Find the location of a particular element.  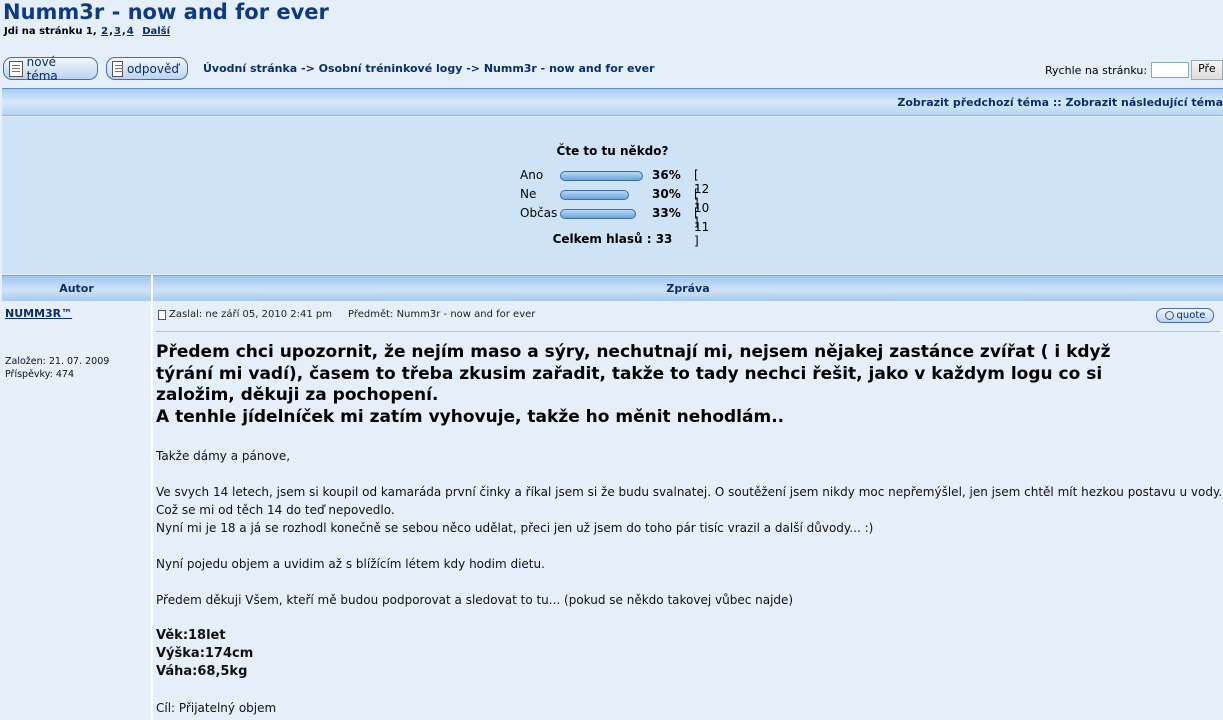

post-height: Výška:174cm is located at coordinates (205, 653).